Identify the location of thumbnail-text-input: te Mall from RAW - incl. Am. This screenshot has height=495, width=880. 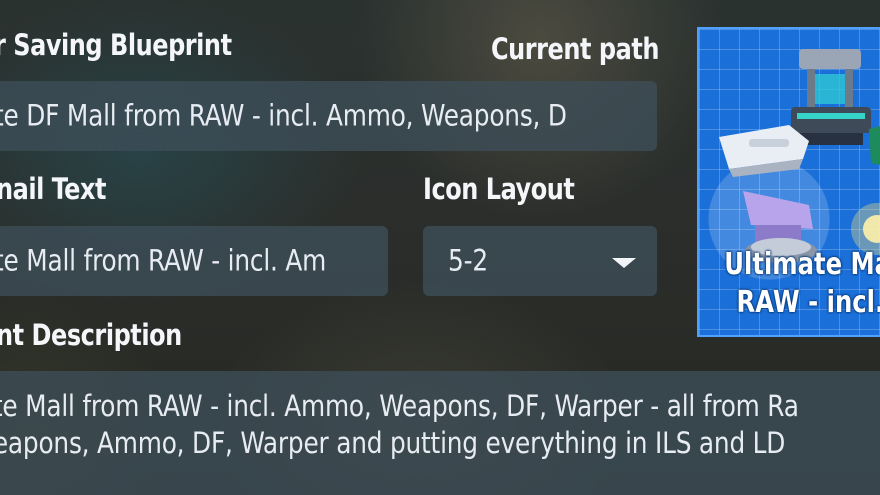
(194, 261).